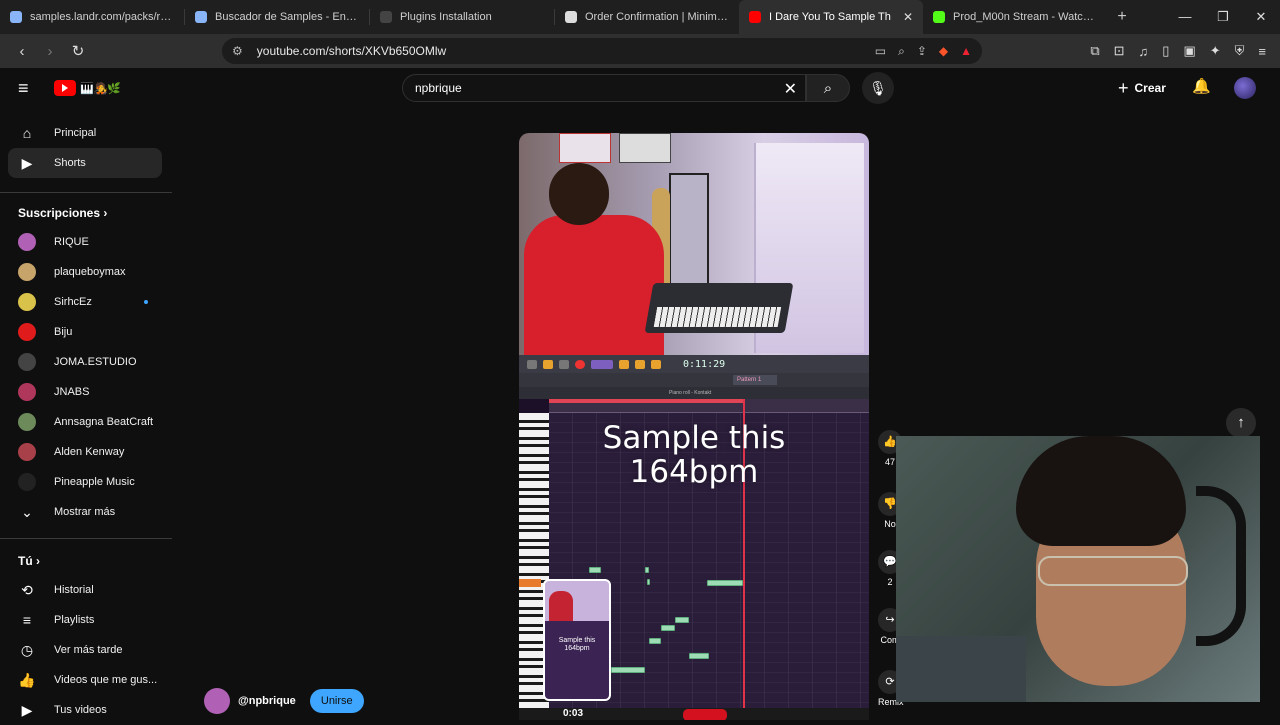  Describe the element at coordinates (880, 51) in the screenshot. I see `cast-icon: ▭` at that location.